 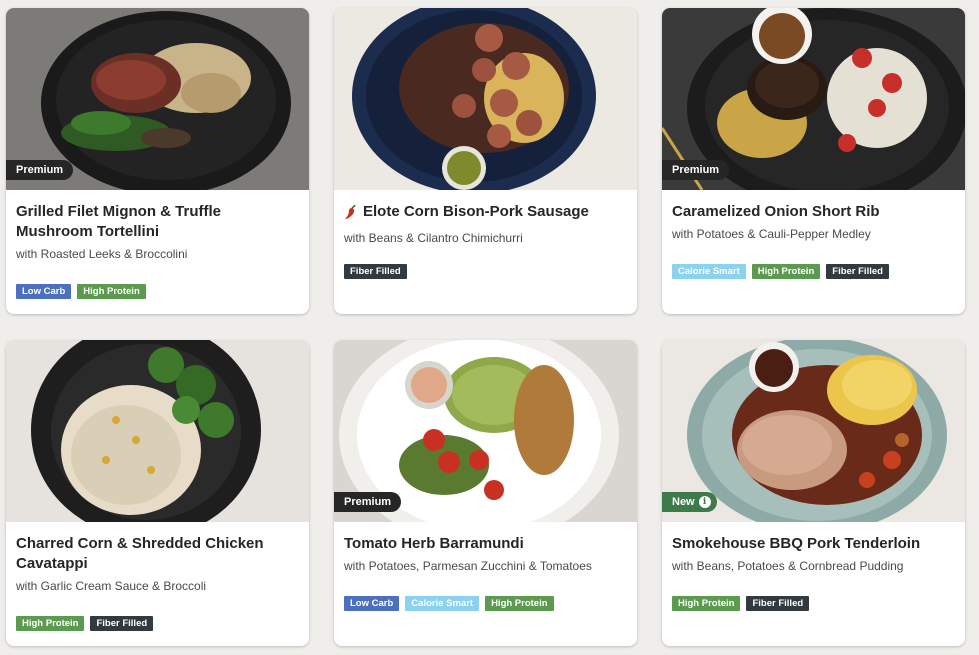 I want to click on badge-row: Low Carb Calorie Smart High Protein, so click(x=449, y=603).